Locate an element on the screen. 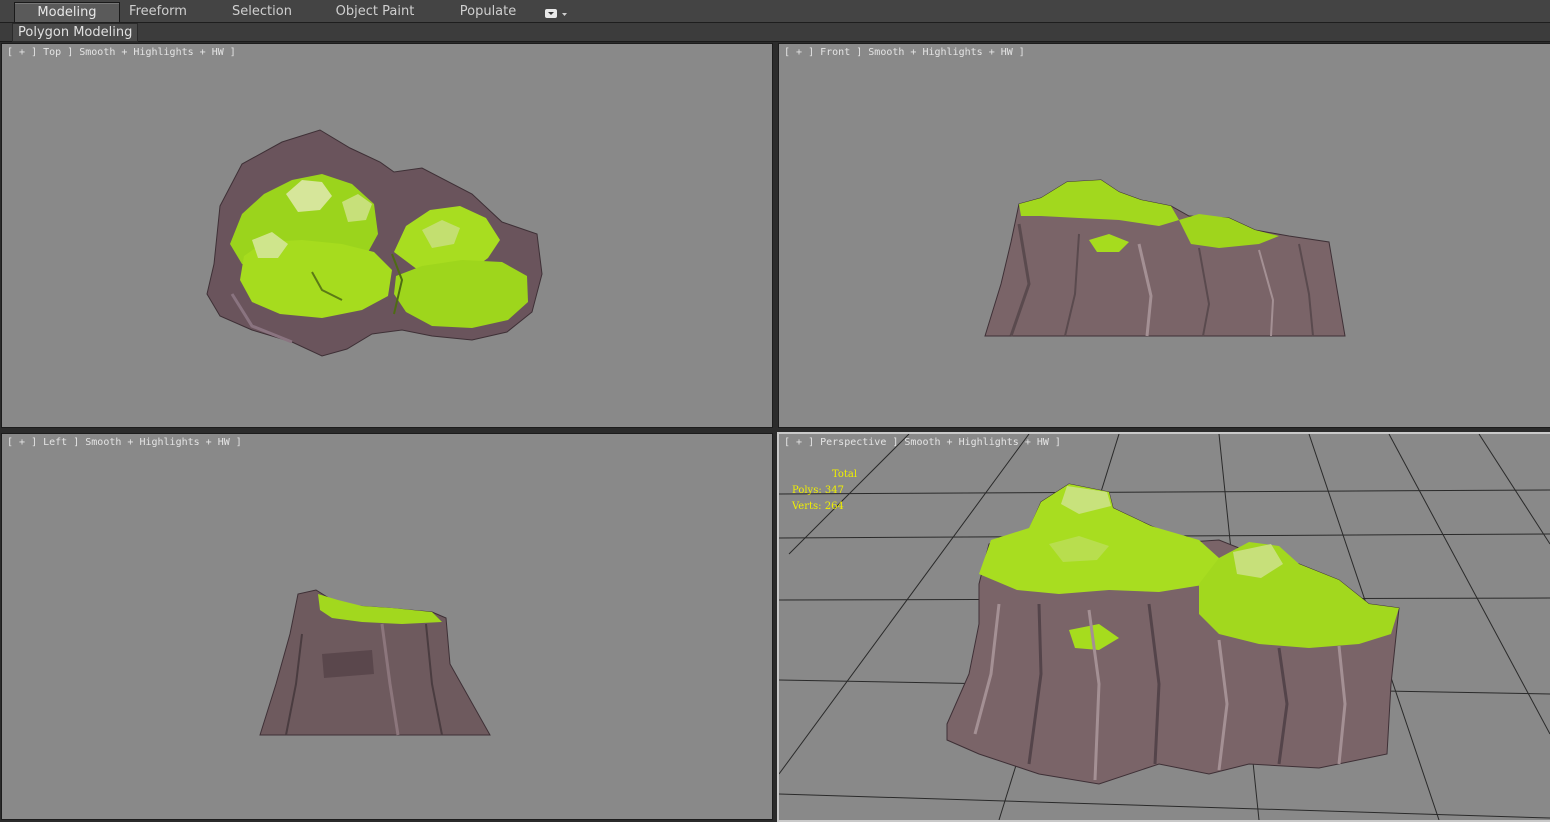  stats-polys: Polys: 347 is located at coordinates (818, 490).